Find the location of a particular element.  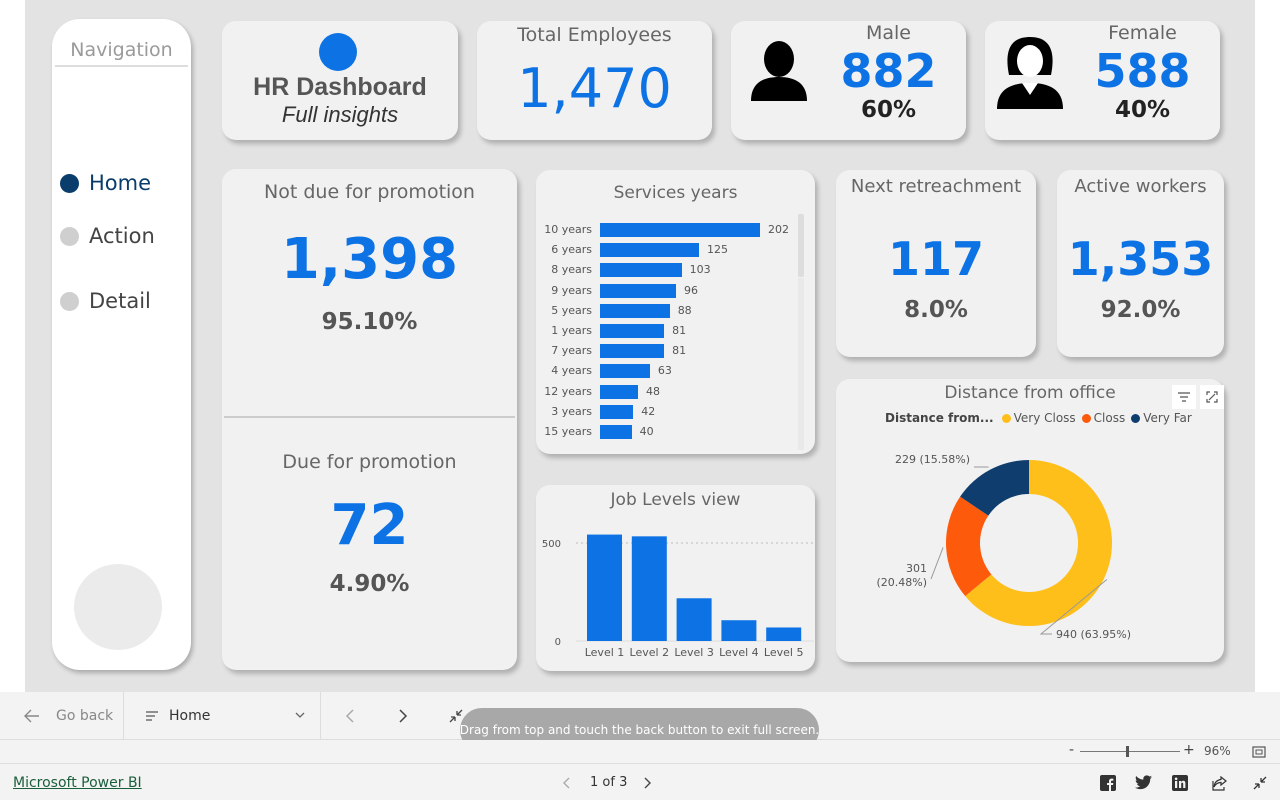

retreachment-value: 117 is located at coordinates (936, 259).